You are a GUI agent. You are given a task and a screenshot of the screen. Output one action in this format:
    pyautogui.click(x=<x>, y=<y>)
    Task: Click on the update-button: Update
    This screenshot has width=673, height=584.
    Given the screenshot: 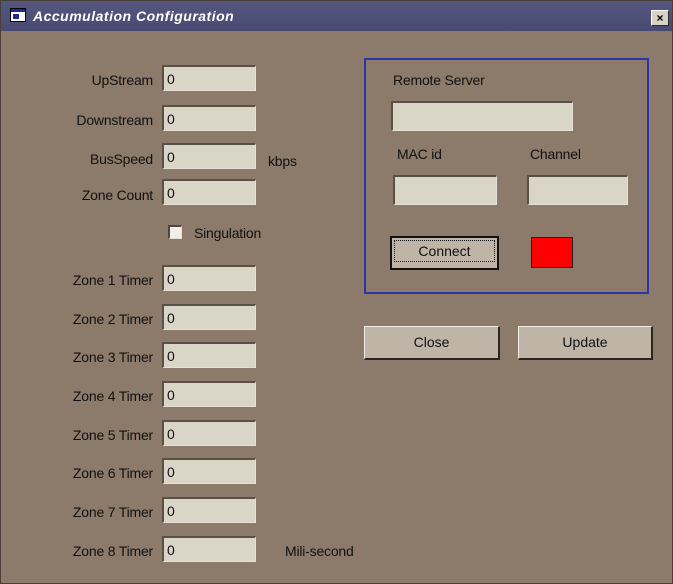 What is the action you would take?
    pyautogui.click(x=585, y=343)
    